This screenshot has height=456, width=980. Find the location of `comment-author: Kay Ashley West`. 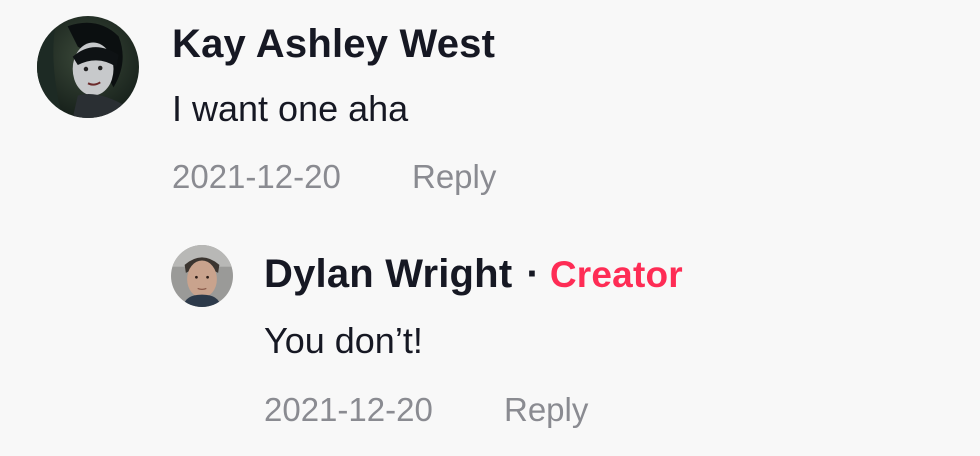

comment-author: Kay Ashley West is located at coordinates (333, 44).